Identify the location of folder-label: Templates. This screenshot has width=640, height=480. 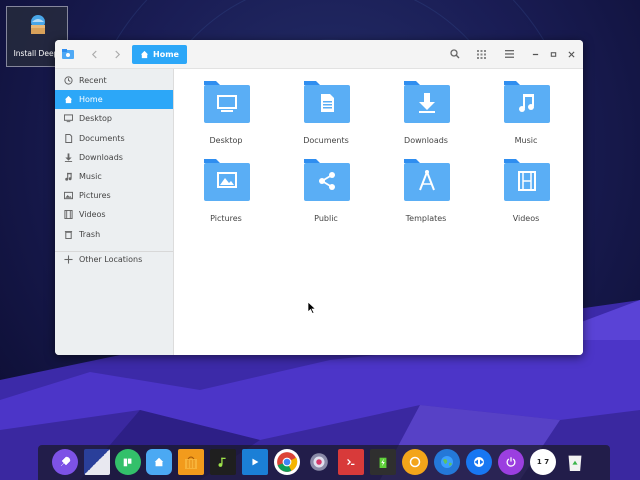
(426, 218).